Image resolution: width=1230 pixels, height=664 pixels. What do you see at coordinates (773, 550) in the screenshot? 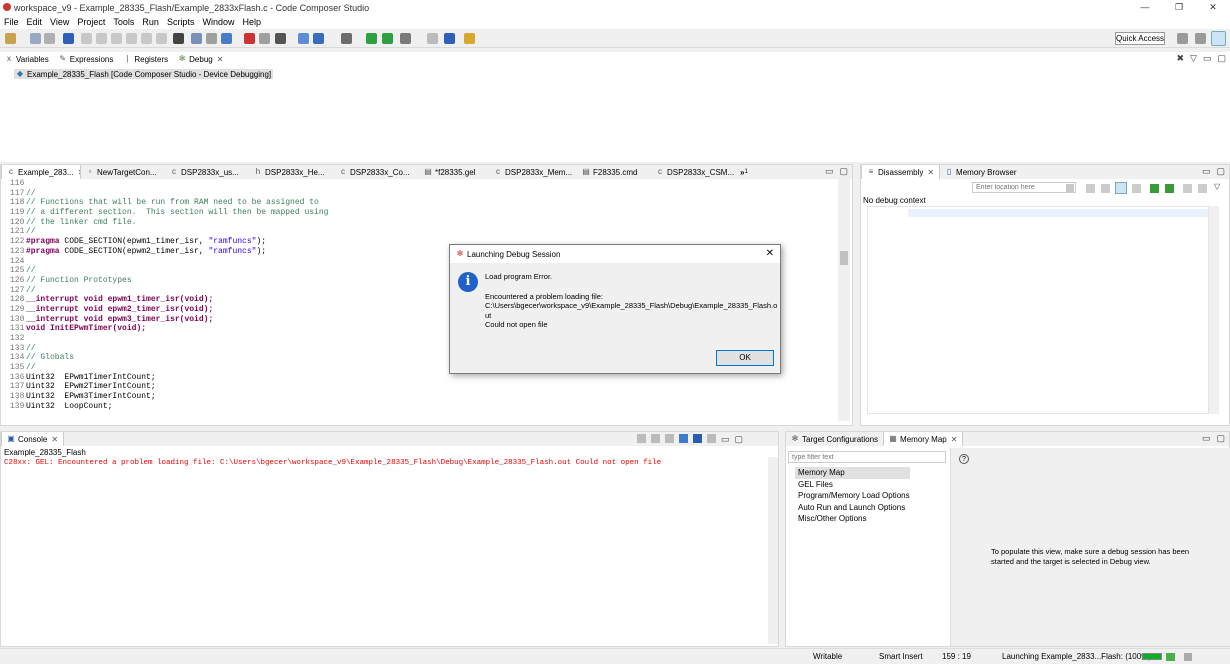
I see `console-scrollbar` at bounding box center [773, 550].